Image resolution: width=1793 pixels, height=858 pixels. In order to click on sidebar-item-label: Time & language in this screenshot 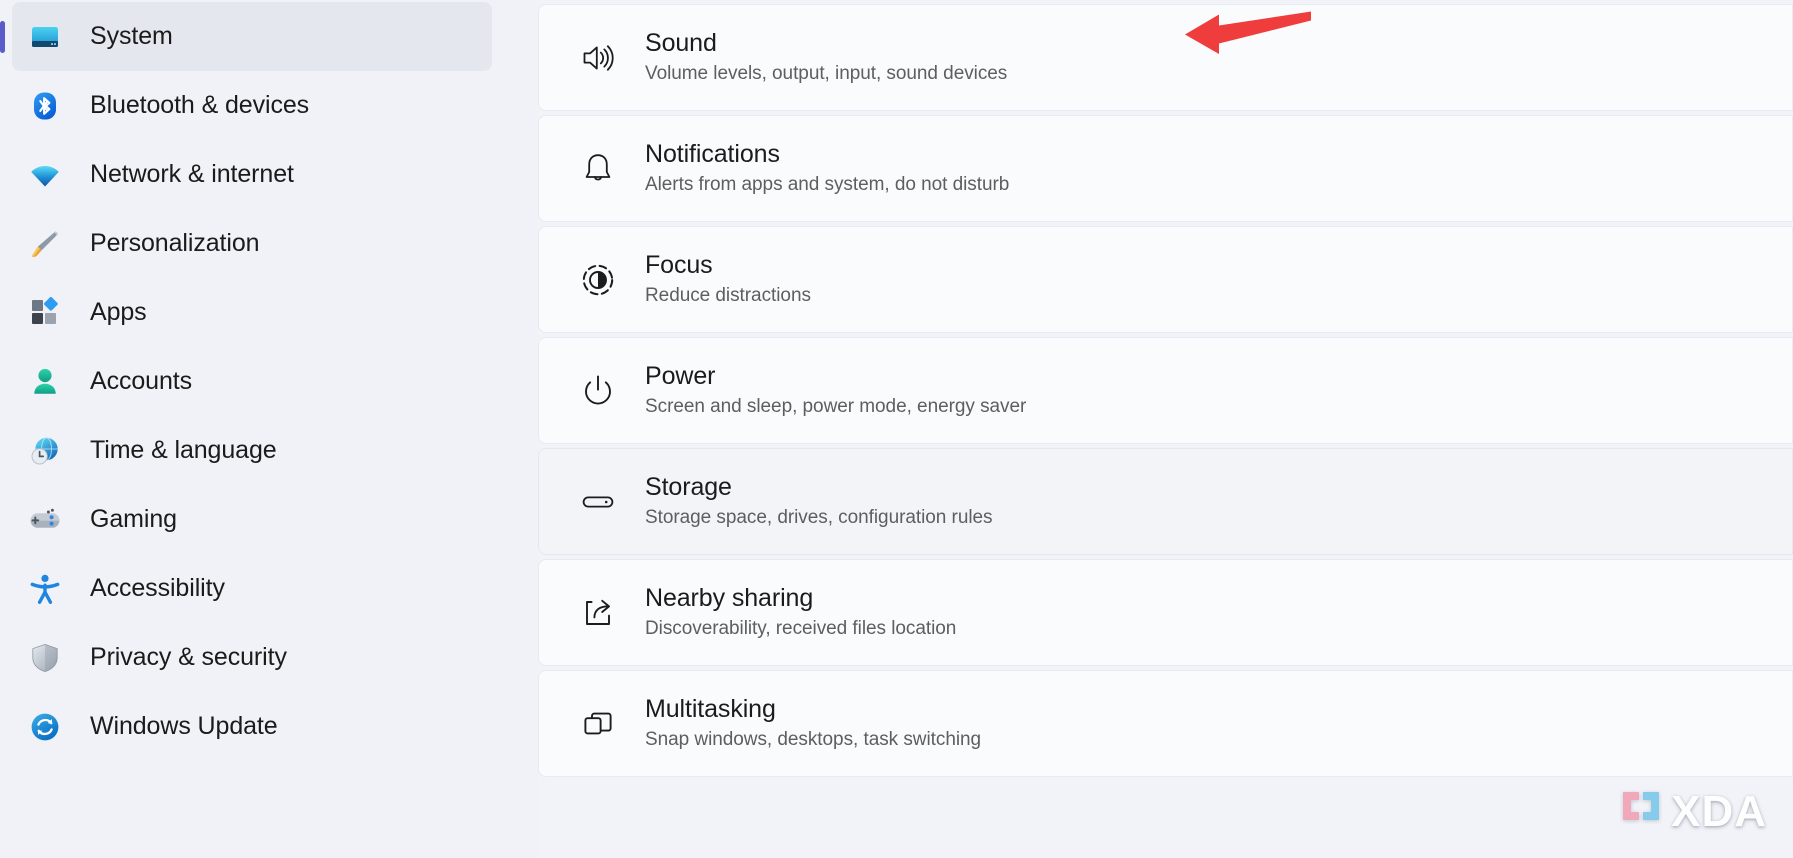, I will do `click(183, 450)`.